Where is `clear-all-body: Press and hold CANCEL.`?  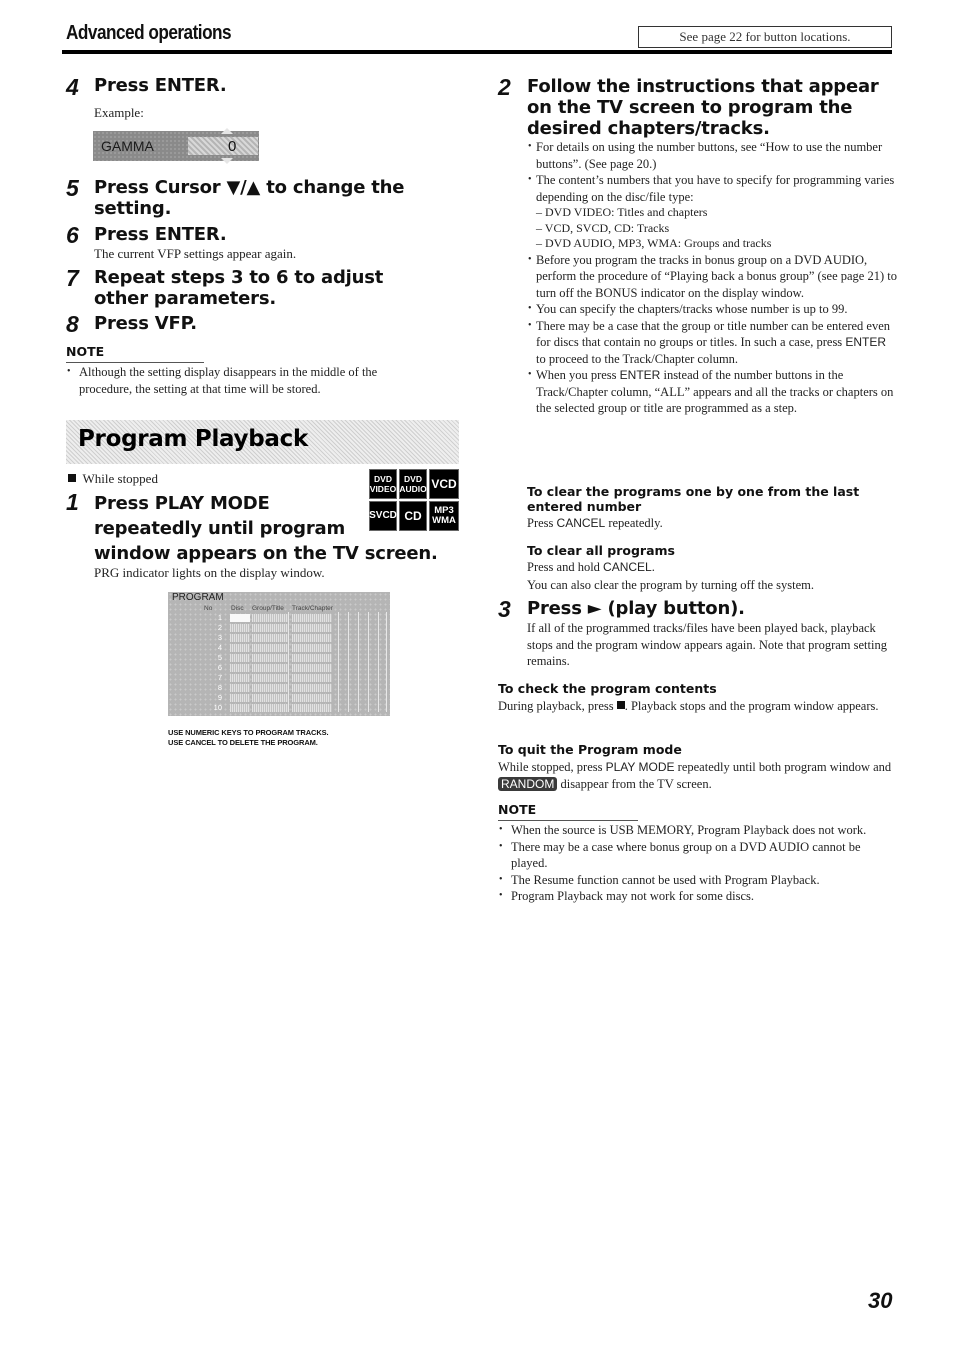
clear-all-body: Press and hold CANCEL. is located at coordinates (591, 567).